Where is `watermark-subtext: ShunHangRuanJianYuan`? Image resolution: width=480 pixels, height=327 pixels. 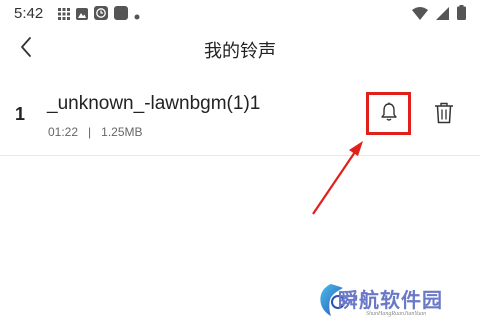
watermark-subtext: ShunHangRuanJianYuan is located at coordinates (396, 314).